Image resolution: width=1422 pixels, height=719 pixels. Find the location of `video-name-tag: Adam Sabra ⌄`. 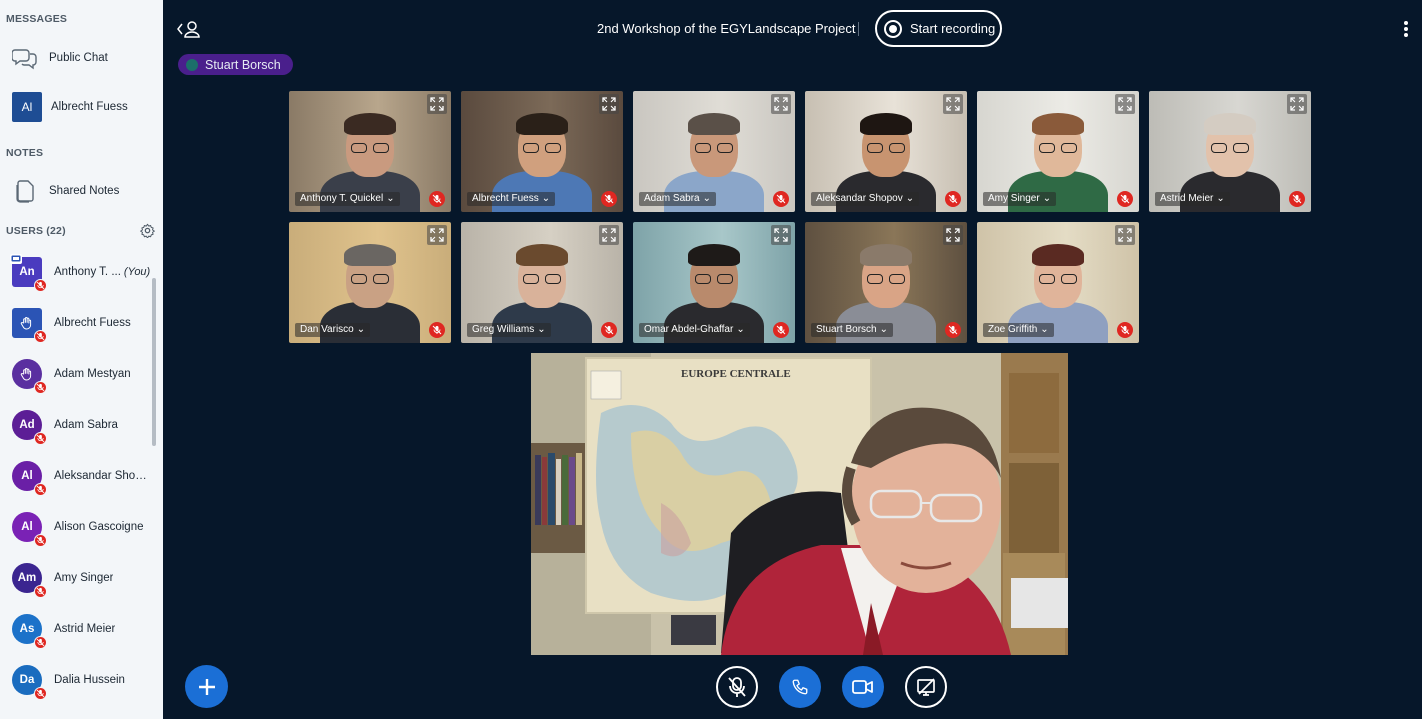

video-name-tag: Adam Sabra ⌄ is located at coordinates (677, 199).